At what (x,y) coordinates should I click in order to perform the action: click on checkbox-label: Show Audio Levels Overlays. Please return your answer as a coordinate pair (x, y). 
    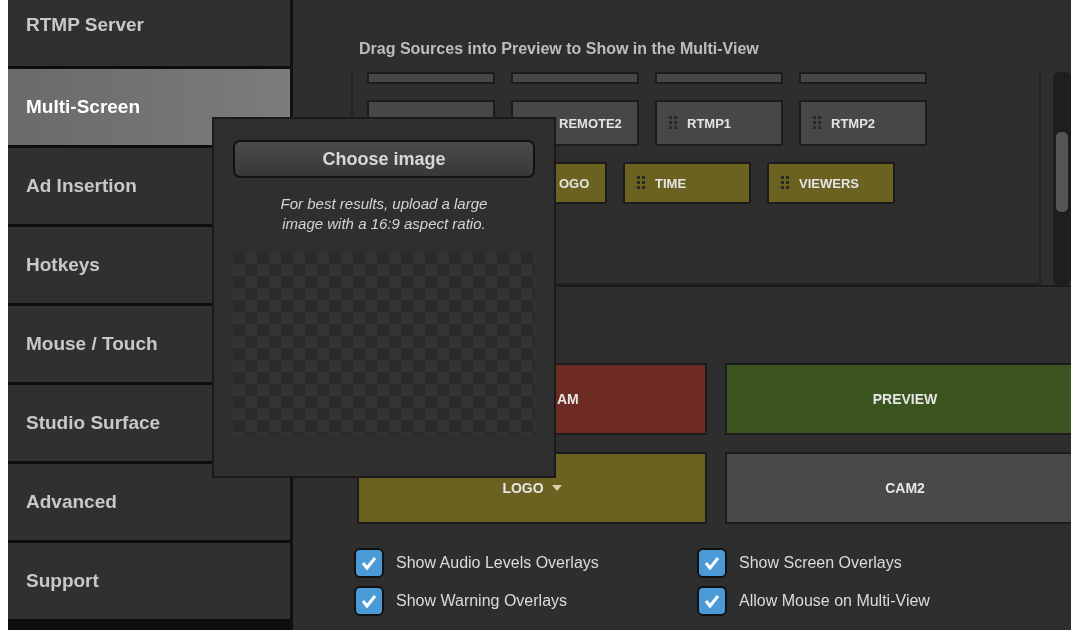
    Looking at the image, I should click on (497, 563).